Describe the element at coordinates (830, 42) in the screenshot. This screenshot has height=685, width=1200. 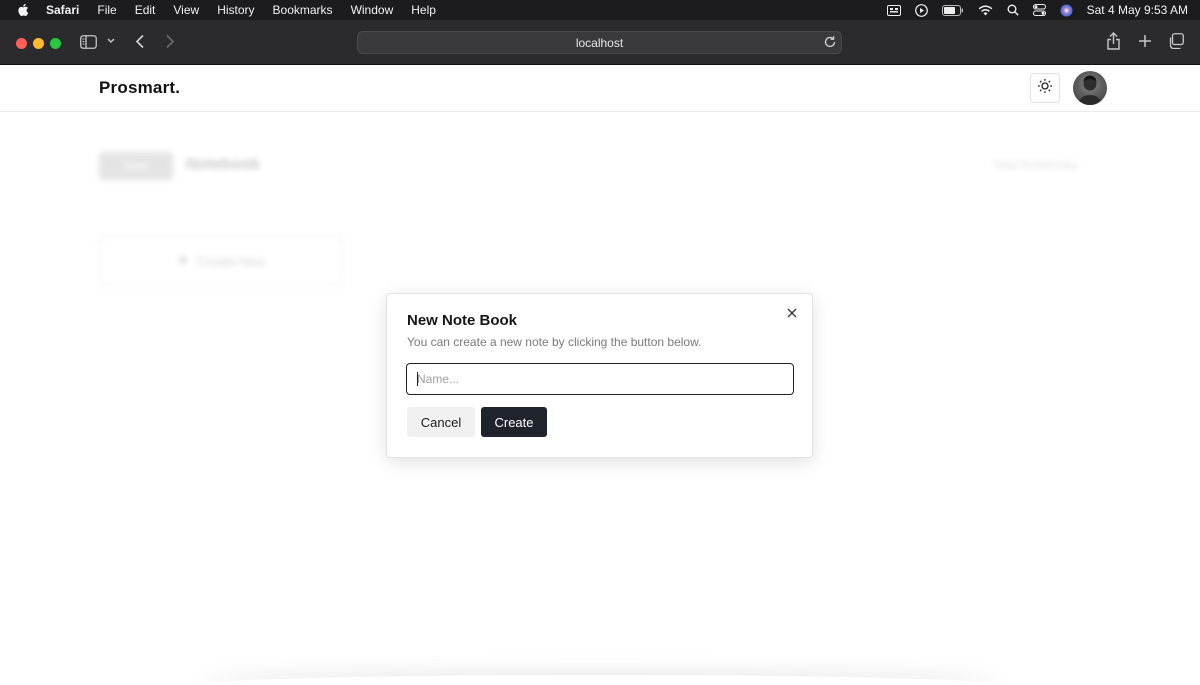
I see `reload-icon` at that location.